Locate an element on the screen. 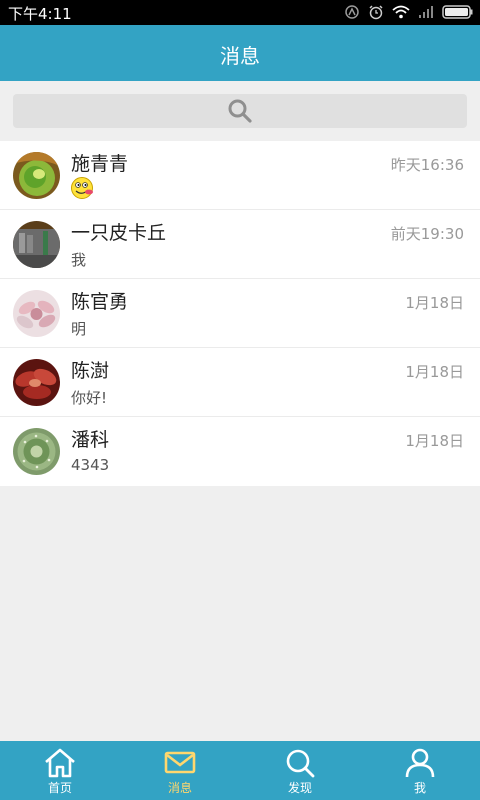 The width and height of the screenshot is (480, 800). red-succulent-avatar is located at coordinates (36, 382).